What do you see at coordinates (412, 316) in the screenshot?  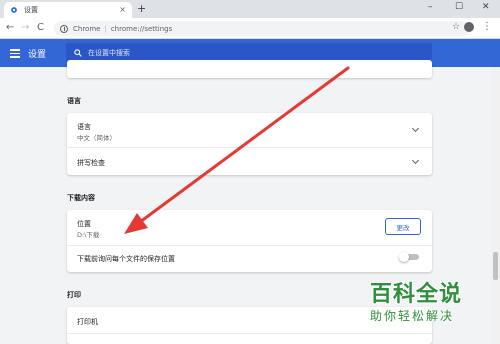 I see `watermark-sub-text: 助你轻松解决` at bounding box center [412, 316].